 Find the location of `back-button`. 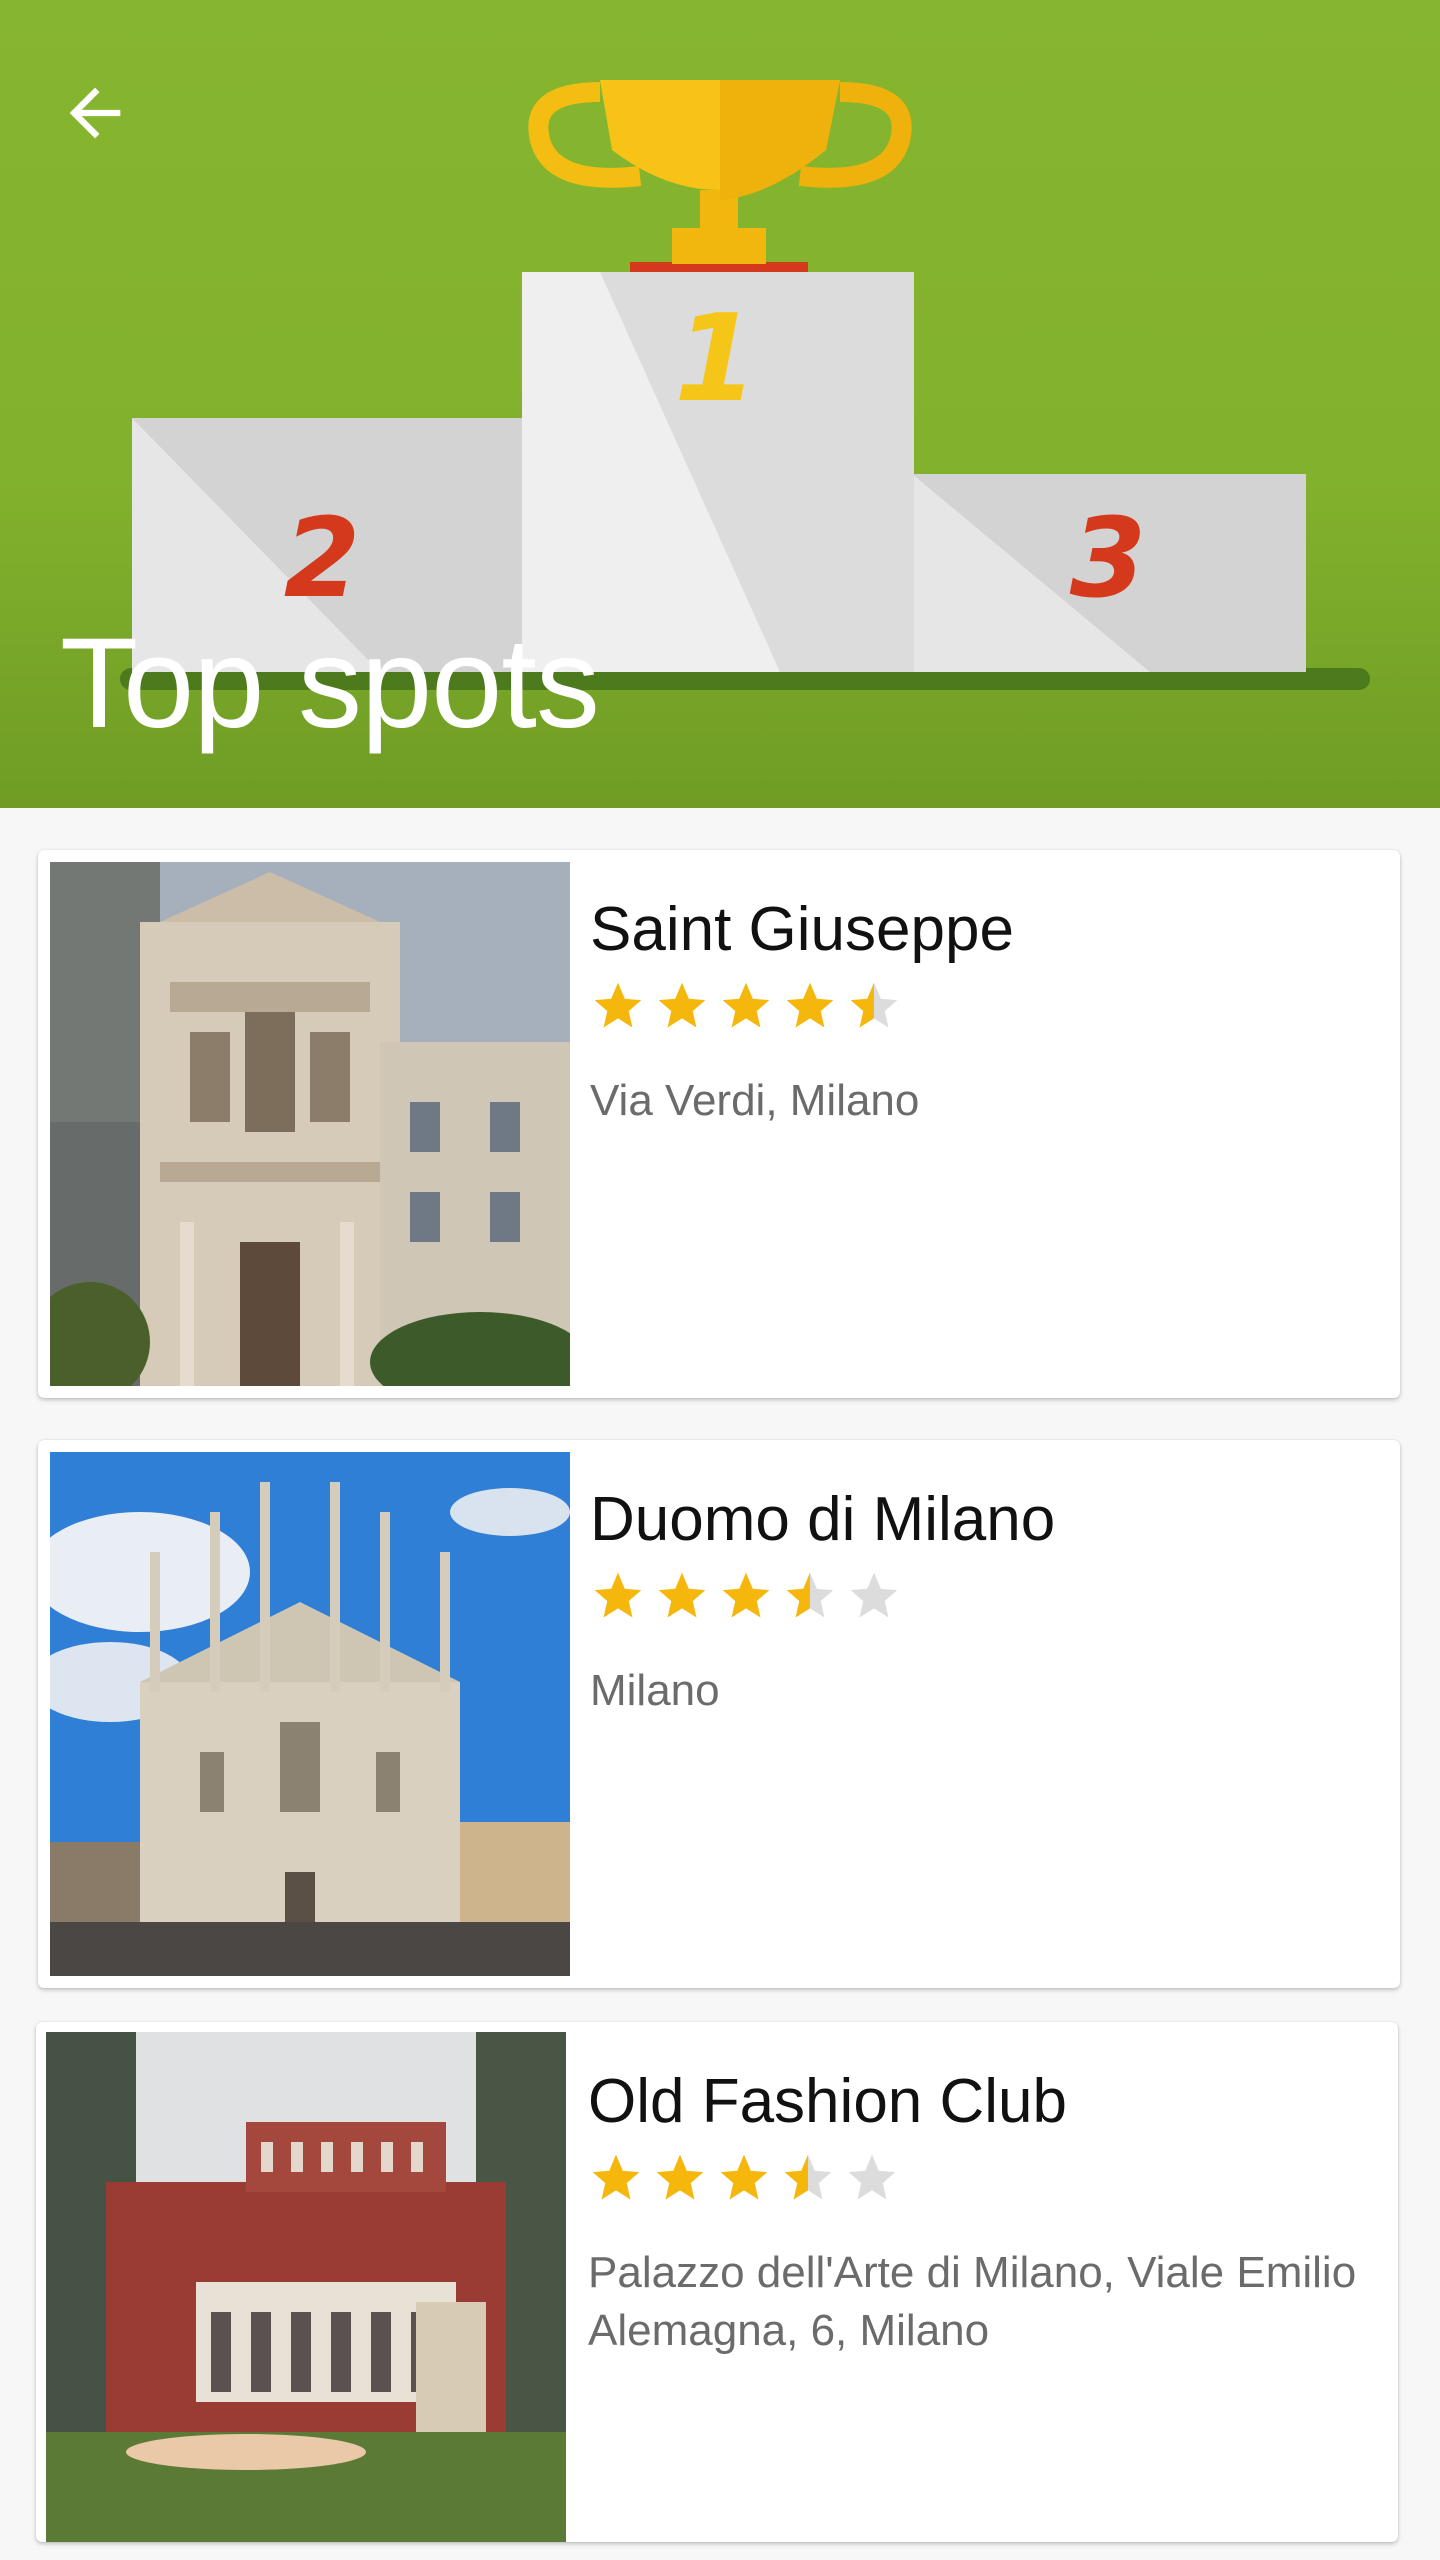

back-button is located at coordinates (95, 113).